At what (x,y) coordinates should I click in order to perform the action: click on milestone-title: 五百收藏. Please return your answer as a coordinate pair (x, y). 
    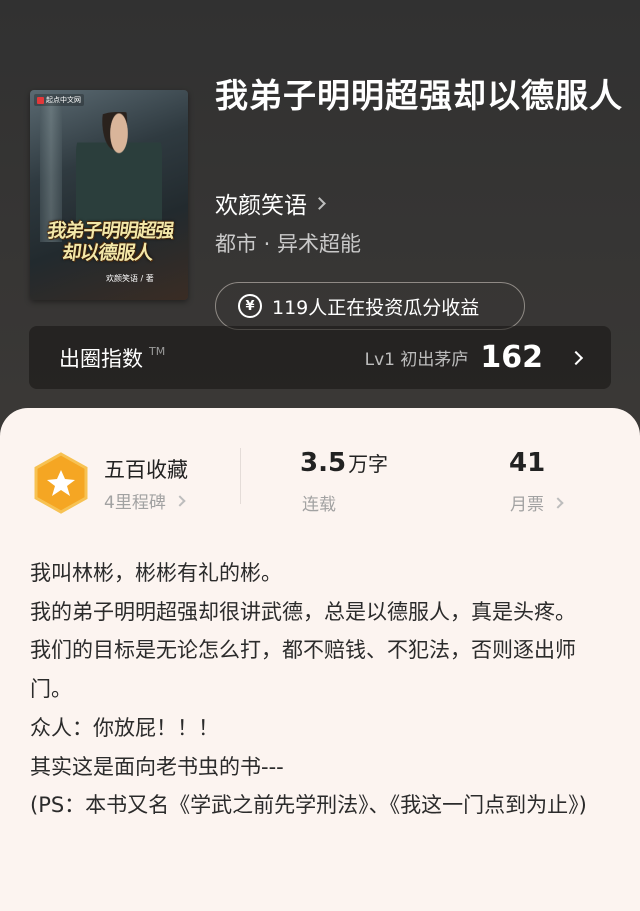
    Looking at the image, I should click on (146, 469).